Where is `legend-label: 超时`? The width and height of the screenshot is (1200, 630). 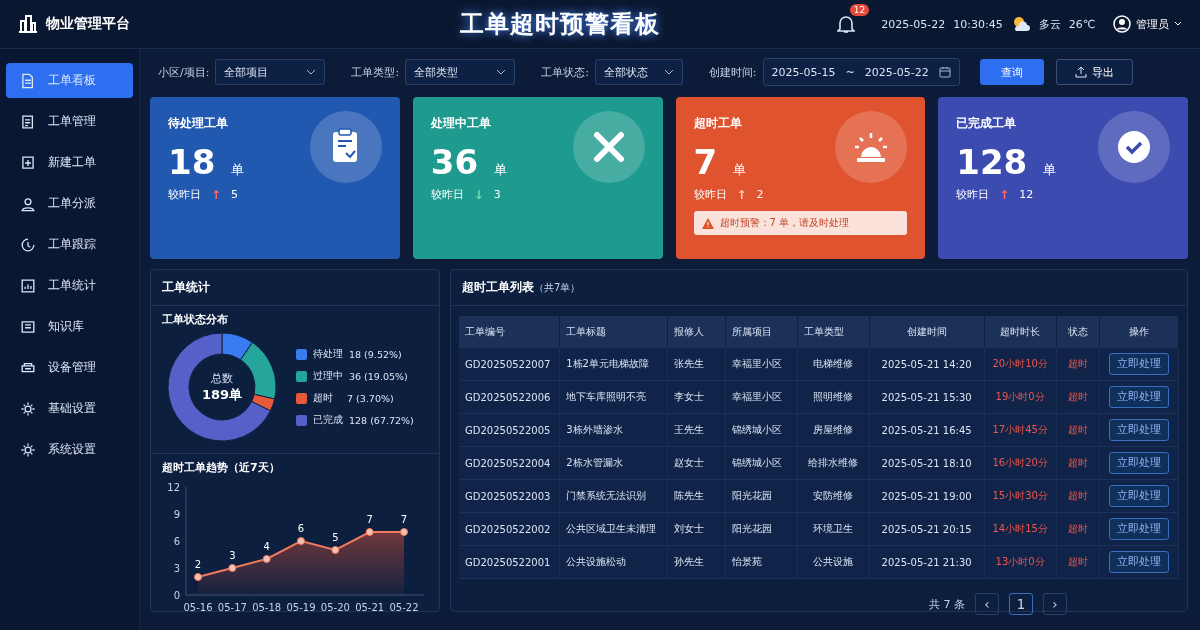
legend-label: 超时 is located at coordinates (323, 398).